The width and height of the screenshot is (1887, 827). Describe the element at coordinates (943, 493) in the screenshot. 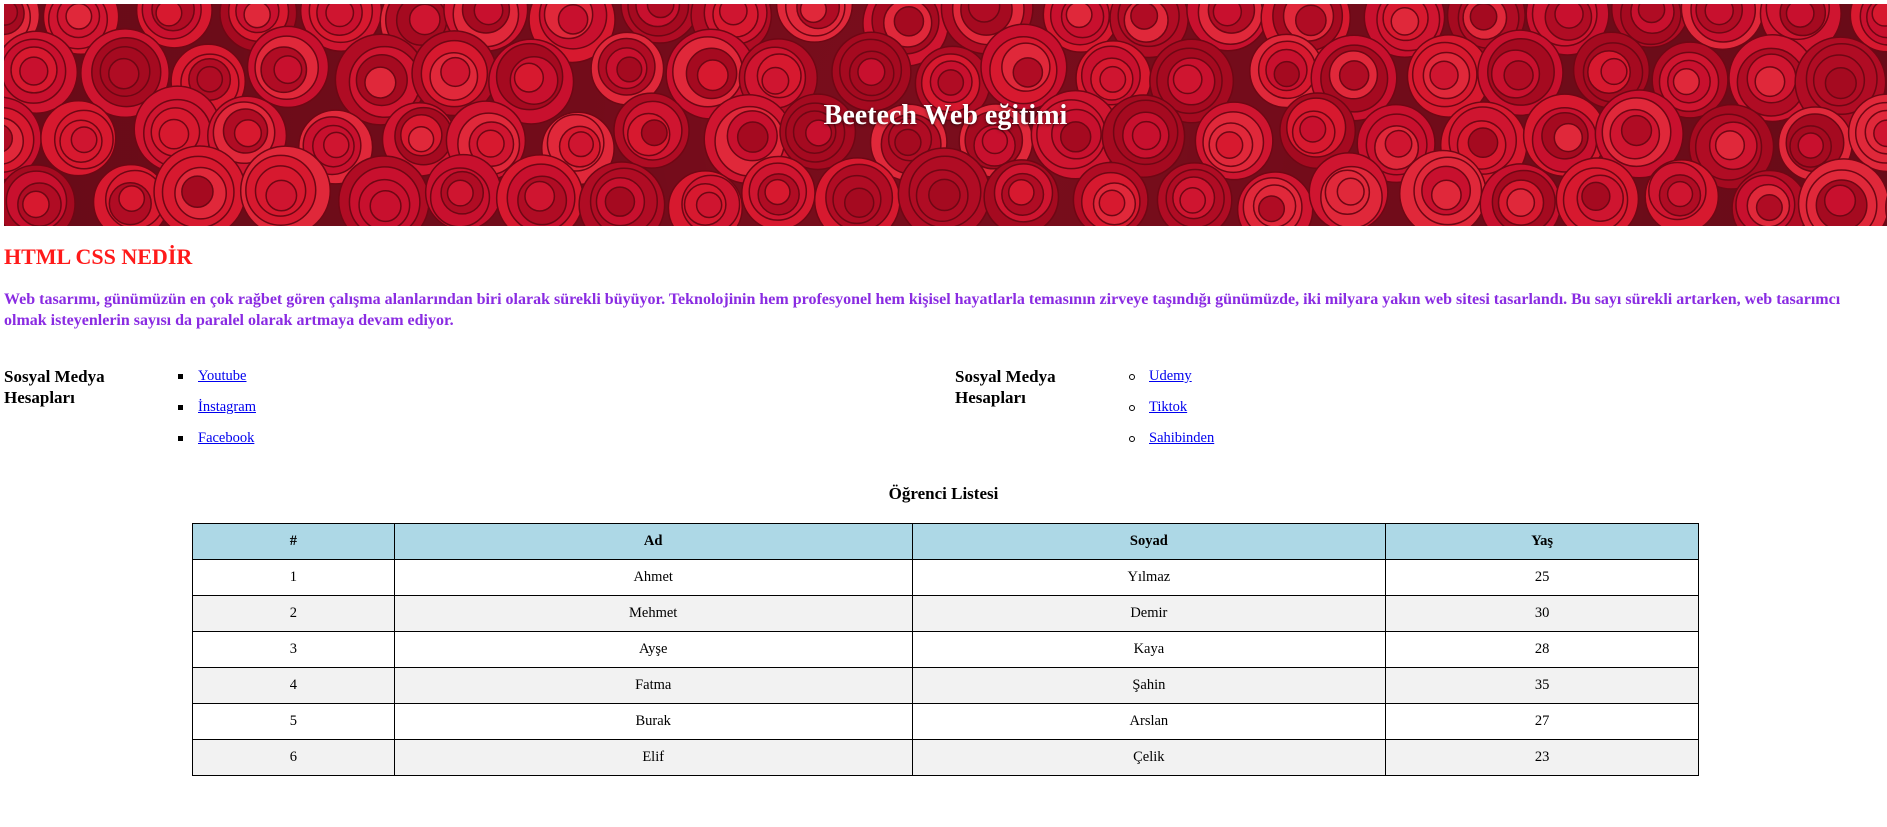

I see `table-caption: Öğrenci Listesi` at that location.